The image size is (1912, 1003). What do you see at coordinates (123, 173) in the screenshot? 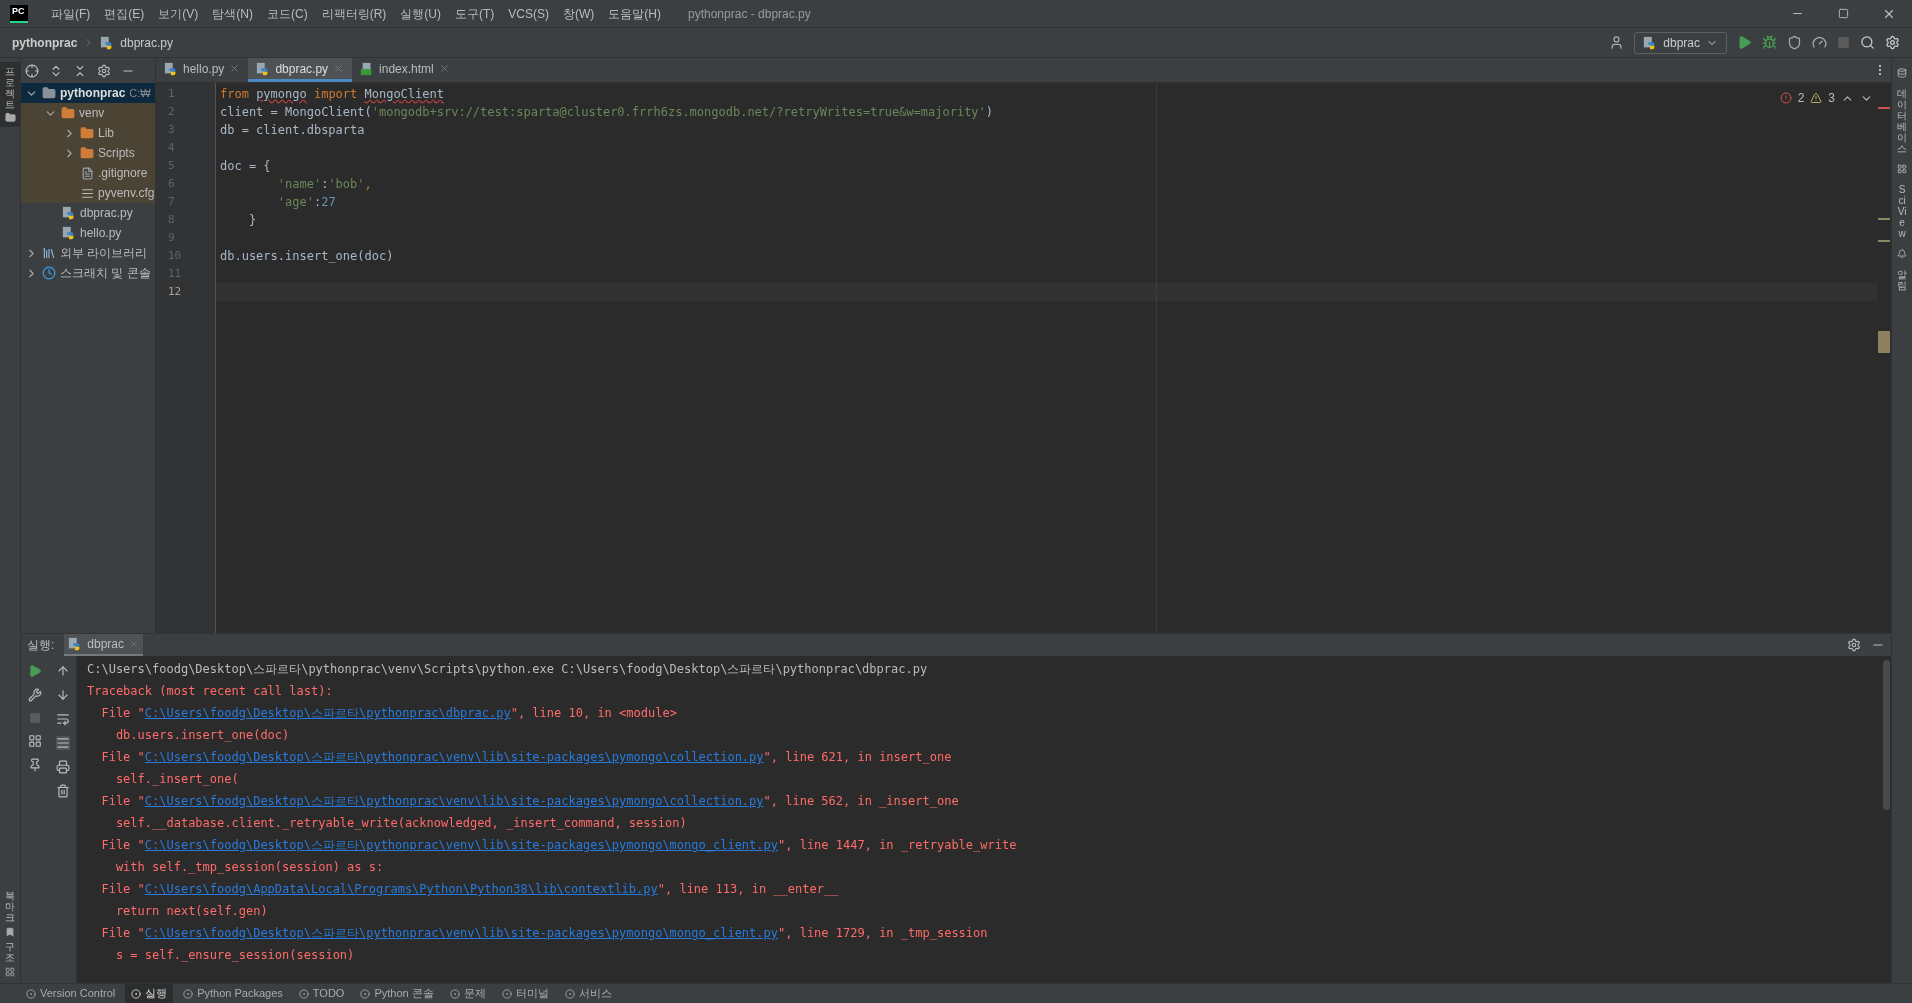
I see `tree-label: .gitignore` at bounding box center [123, 173].